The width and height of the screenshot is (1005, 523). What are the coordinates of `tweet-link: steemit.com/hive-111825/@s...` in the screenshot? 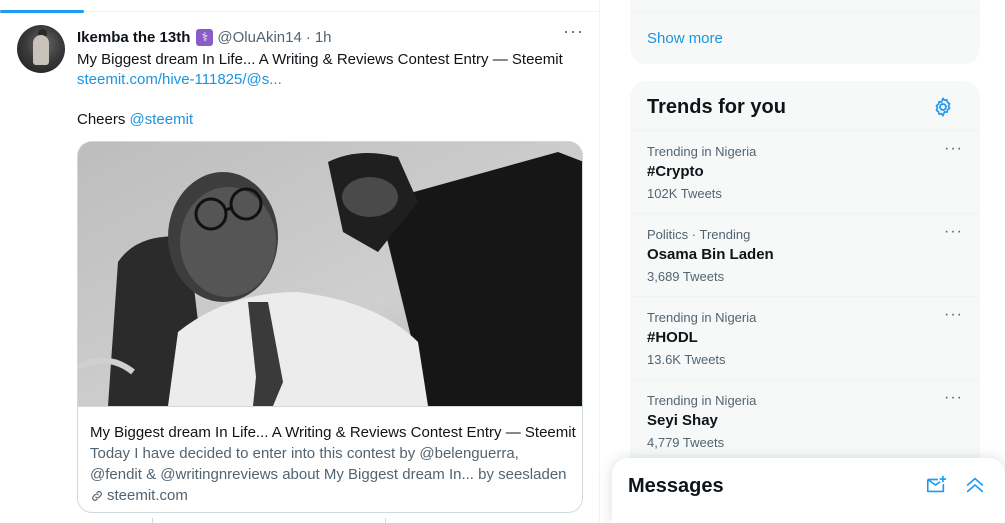 It's located at (329, 80).